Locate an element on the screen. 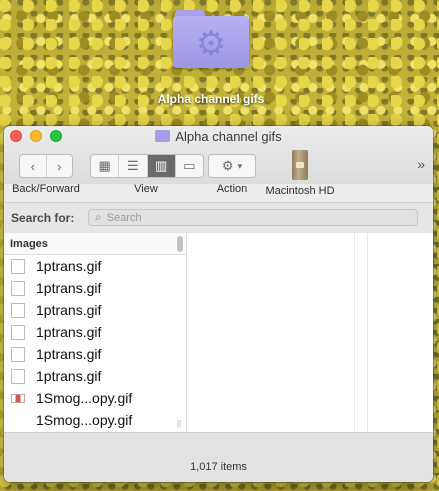 This screenshot has width=439, height=491. back-forward-group: ‹ › Back/Forward is located at coordinates (46, 174).